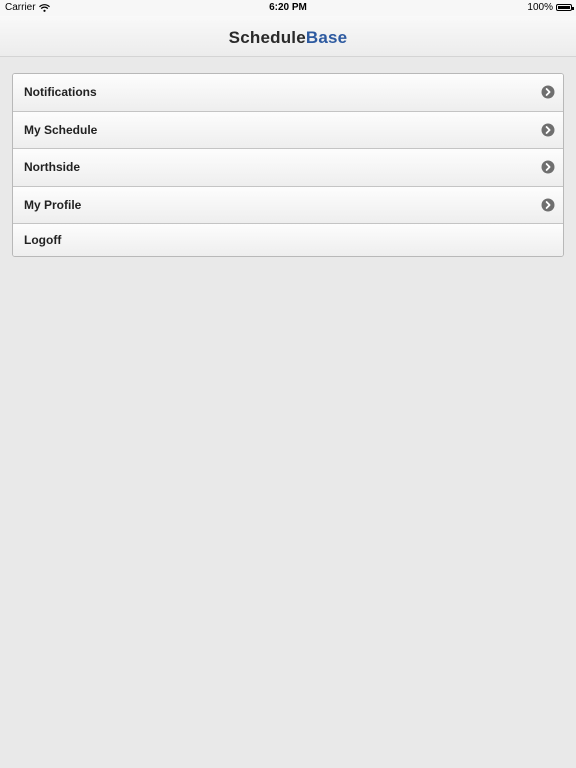  Describe the element at coordinates (60, 92) in the screenshot. I see `menu-item-label: Notifications` at that location.